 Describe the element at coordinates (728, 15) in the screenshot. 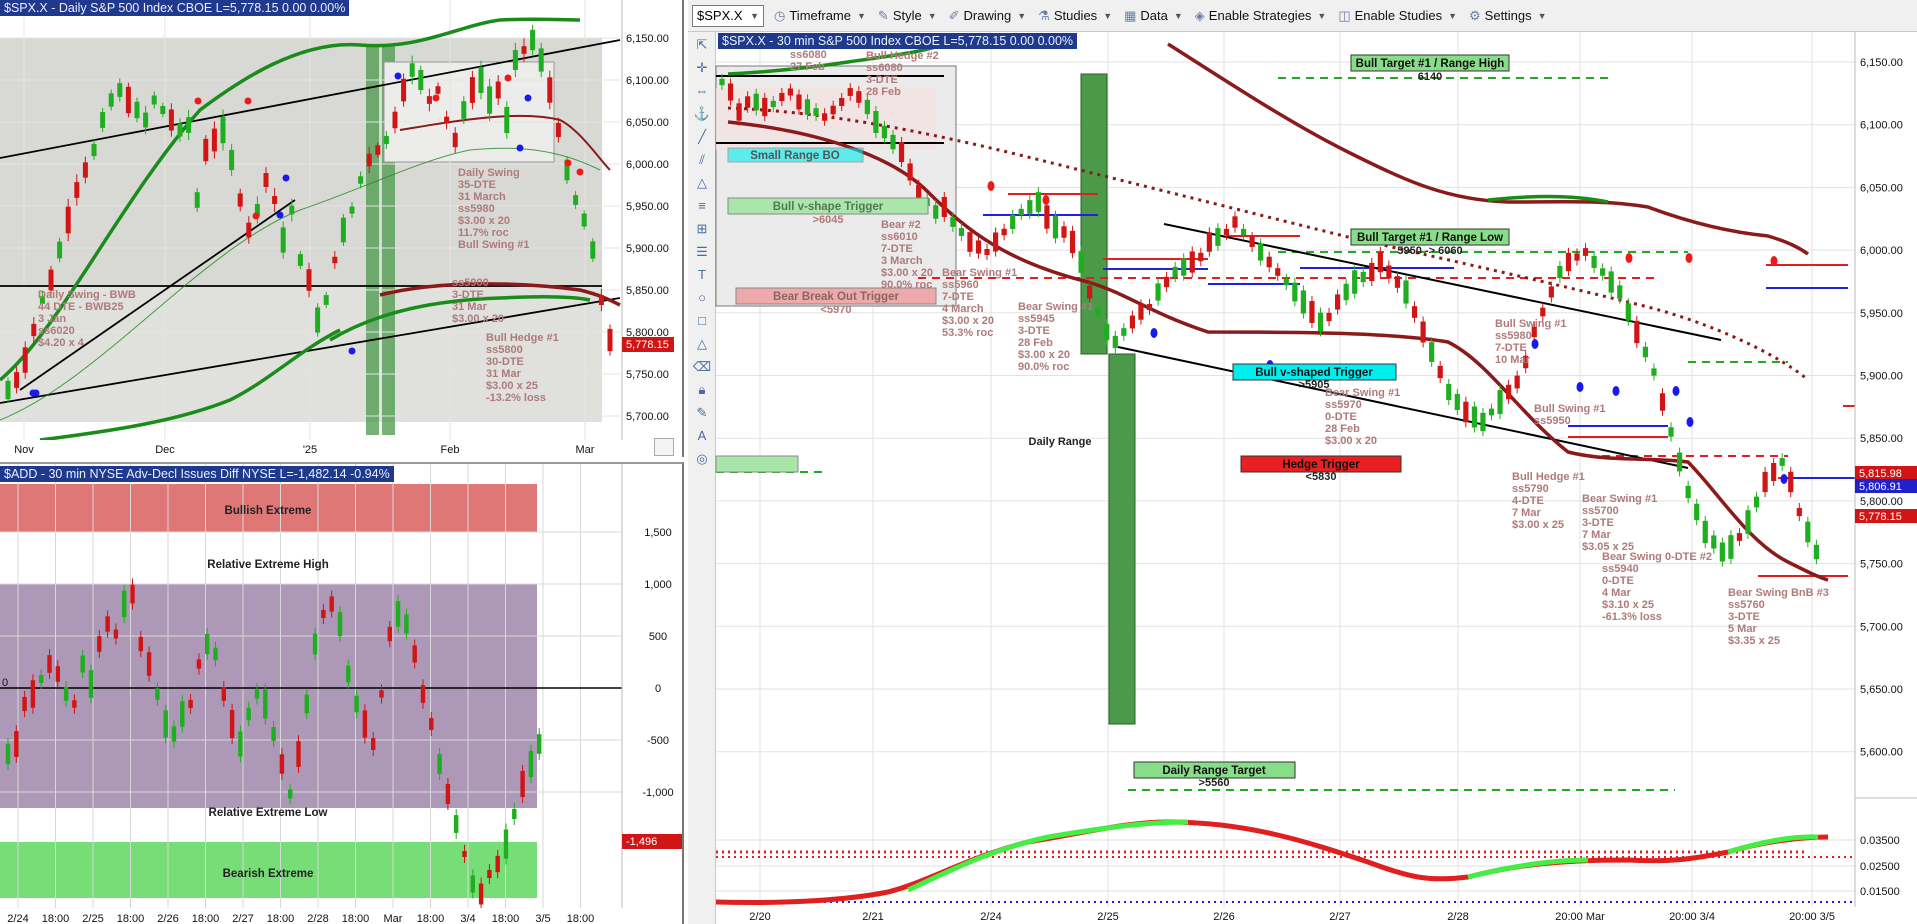

I see `symbol-input: $SPX.X ▼` at that location.